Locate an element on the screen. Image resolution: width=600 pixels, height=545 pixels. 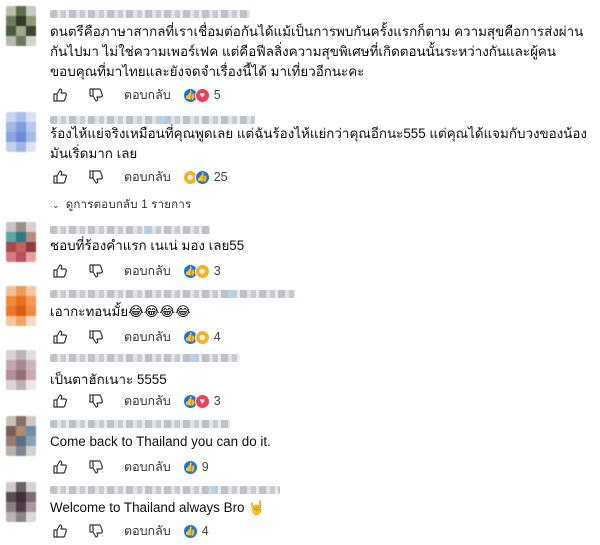
comment-actions: ตอบกลับ ☻ 👍 25 is located at coordinates (140, 177).